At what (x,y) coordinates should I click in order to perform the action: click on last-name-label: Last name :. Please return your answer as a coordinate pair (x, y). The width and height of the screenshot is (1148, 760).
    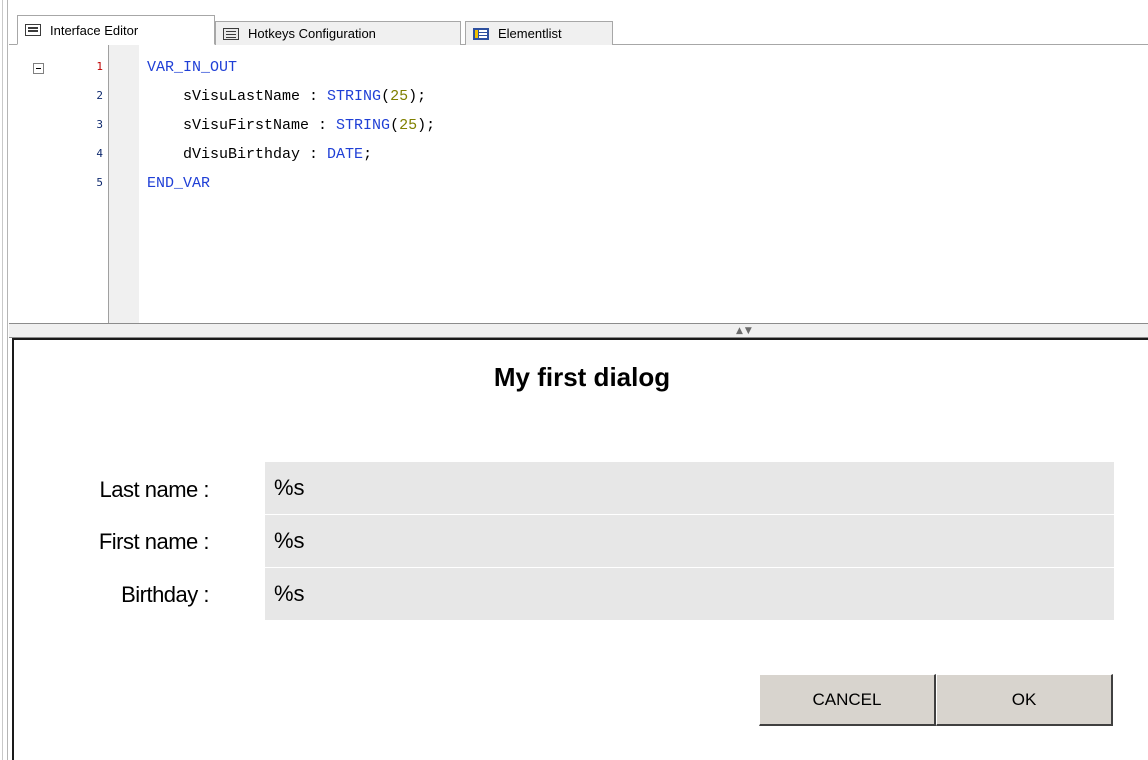
    Looking at the image, I should click on (154, 489).